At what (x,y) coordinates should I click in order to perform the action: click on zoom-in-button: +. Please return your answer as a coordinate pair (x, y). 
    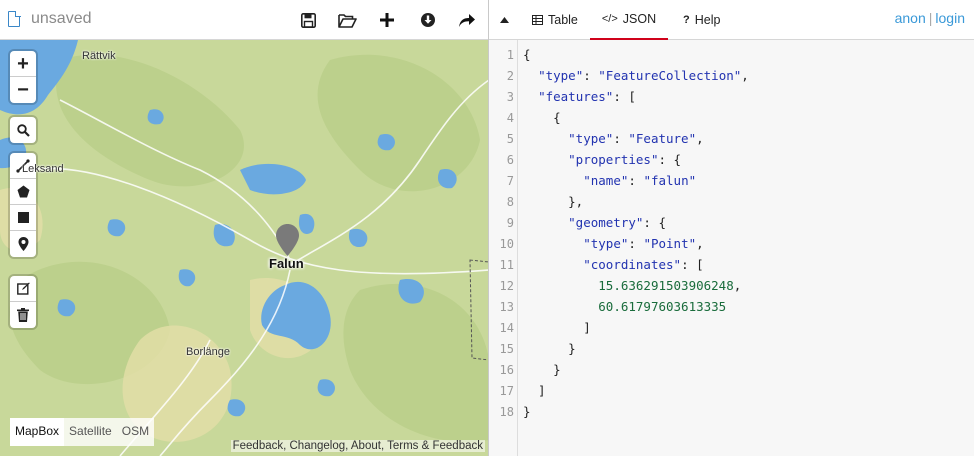
    Looking at the image, I should click on (23, 64).